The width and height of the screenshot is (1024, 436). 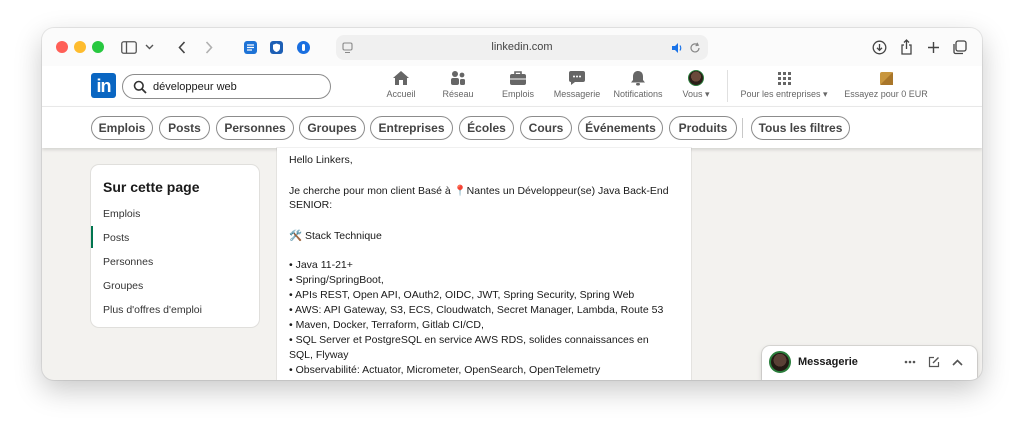 I want to click on sidebar-item-posts: Posts, so click(x=116, y=238).